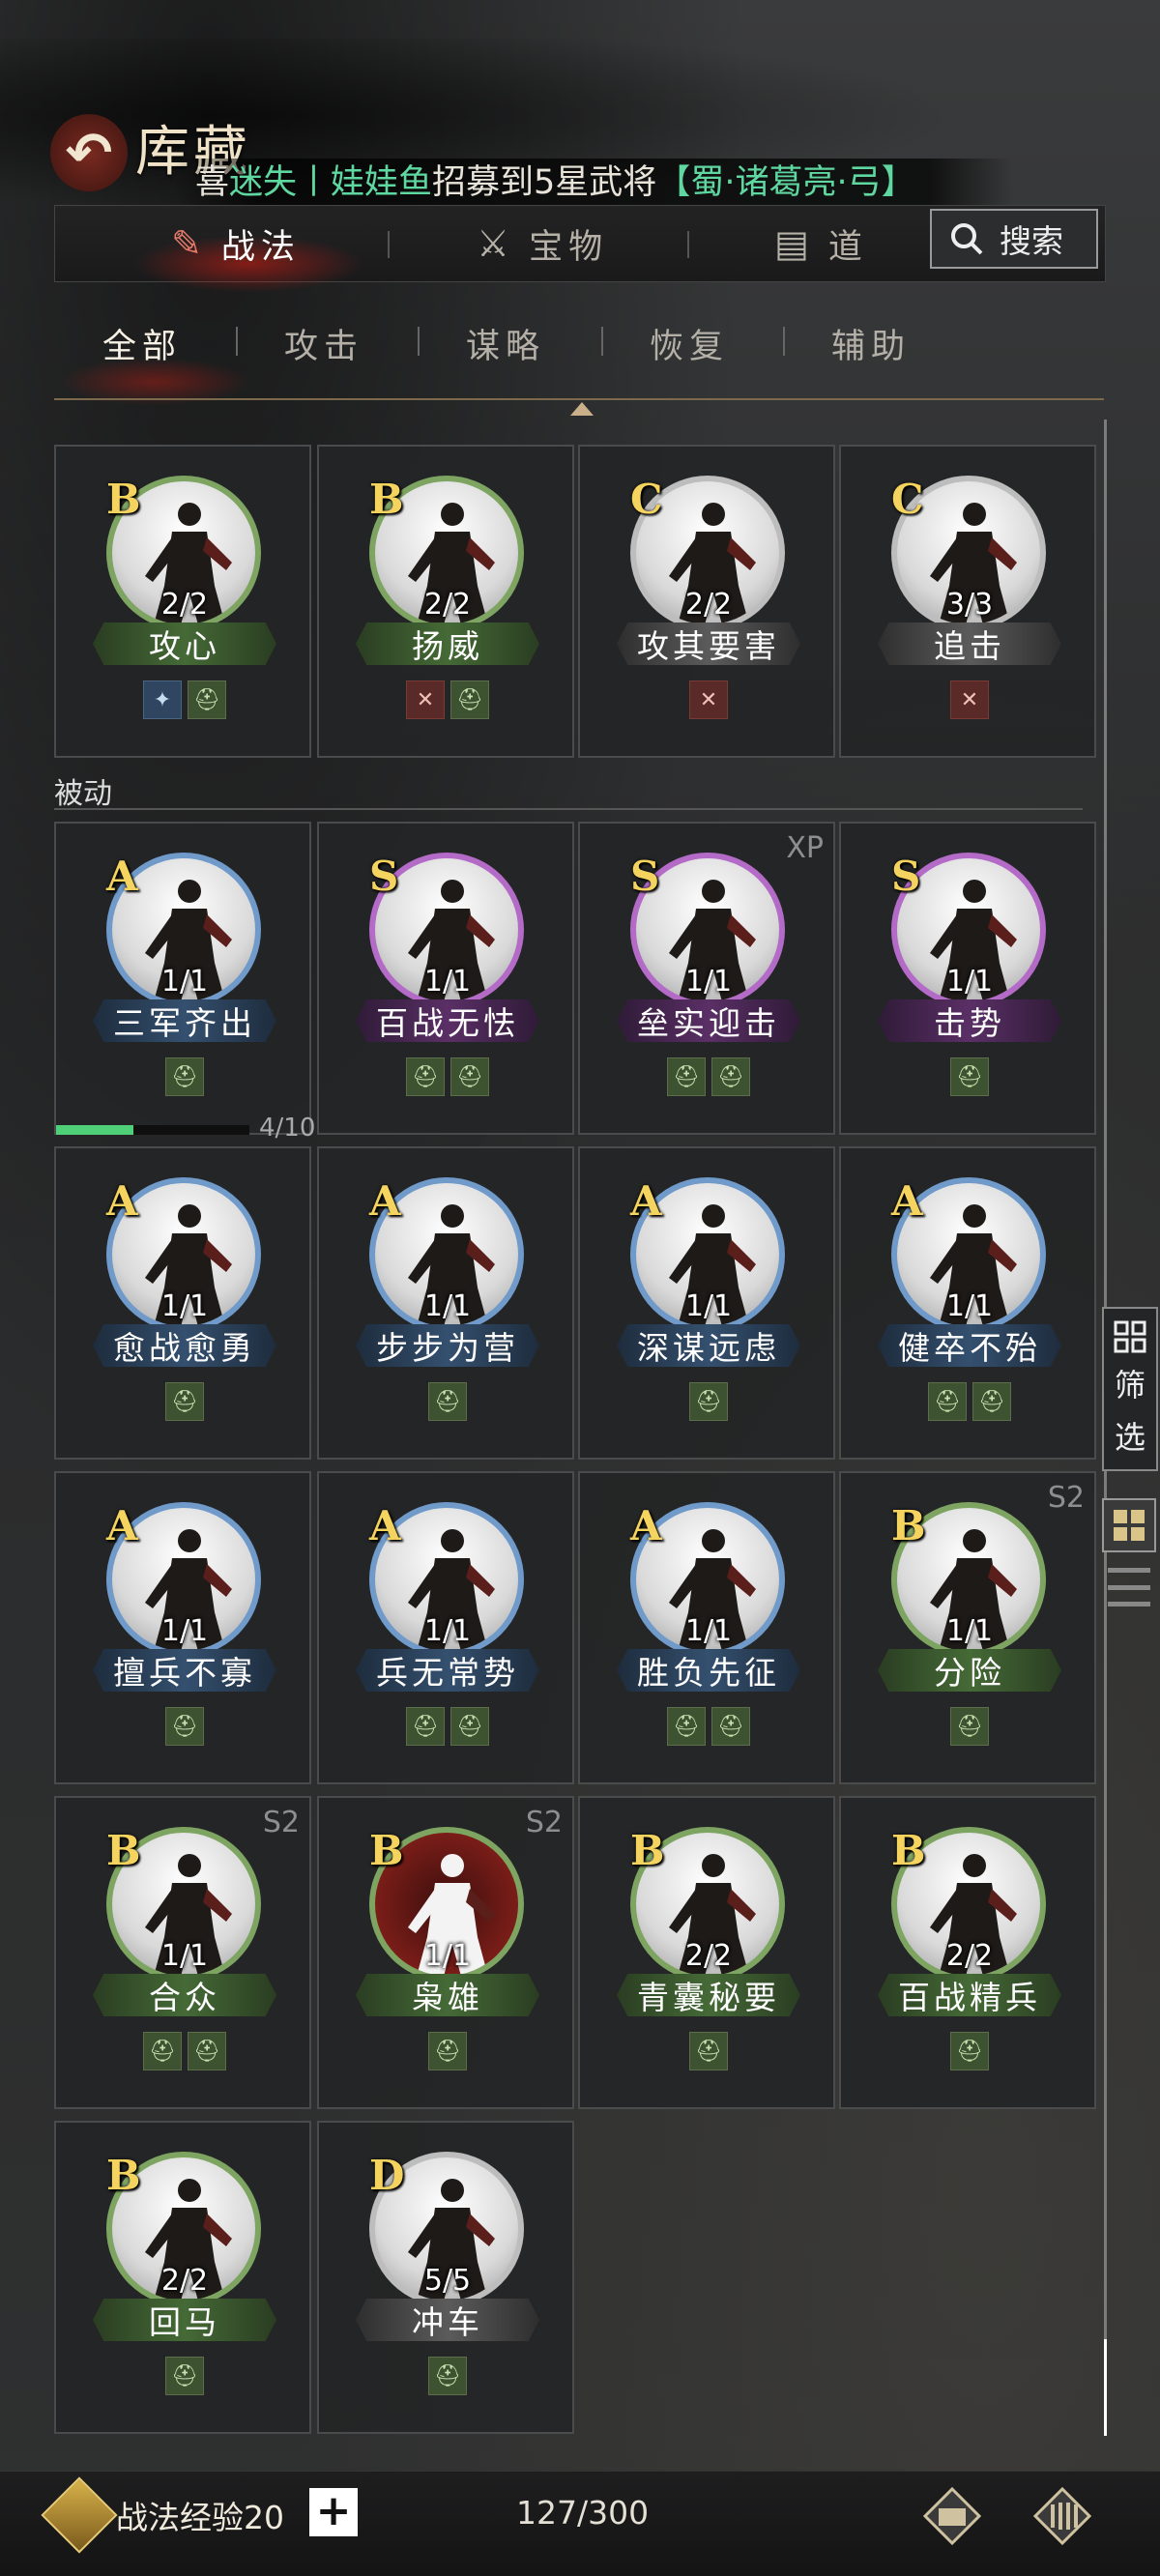 The width and height of the screenshot is (1160, 2576). Describe the element at coordinates (324, 343) in the screenshot. I see `subtab-attack: 攻击` at that location.